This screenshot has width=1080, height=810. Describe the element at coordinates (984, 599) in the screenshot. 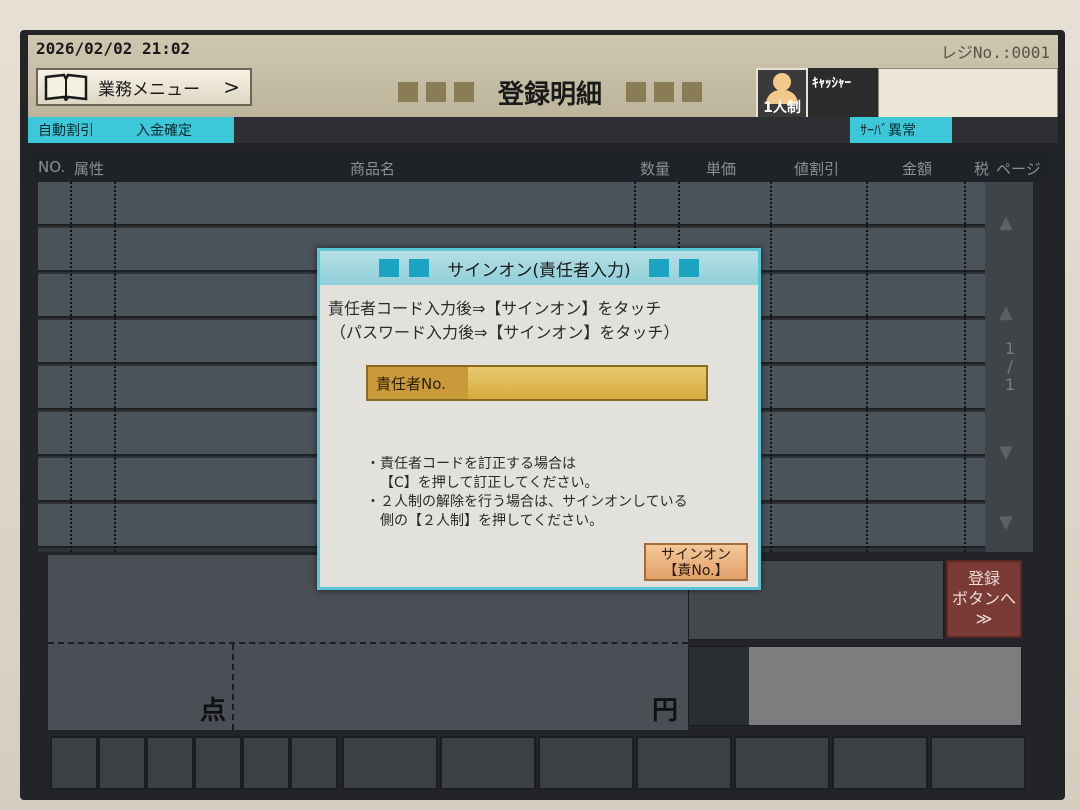

I see `register-button: 登録 ボタンへ ≫` at that location.